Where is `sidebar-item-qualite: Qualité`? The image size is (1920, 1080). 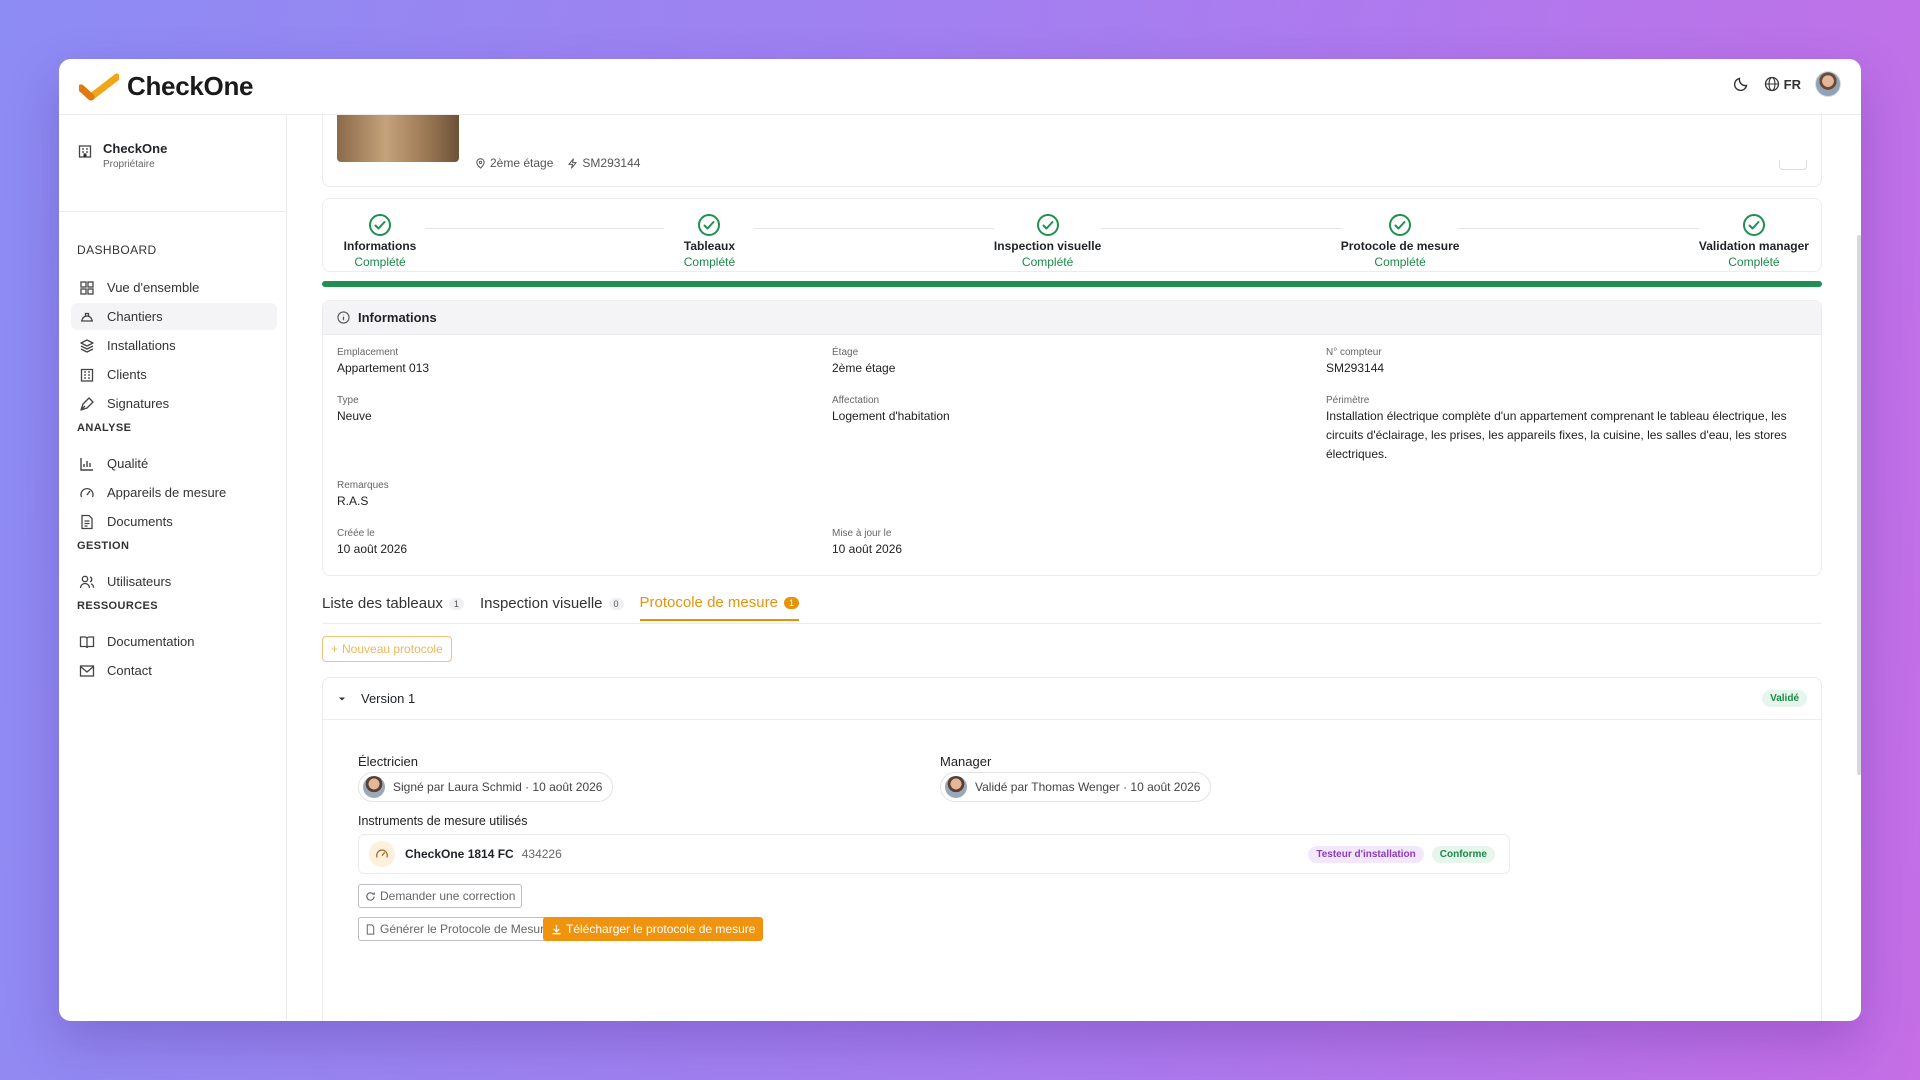 sidebar-item-qualite: Qualité is located at coordinates (174, 463).